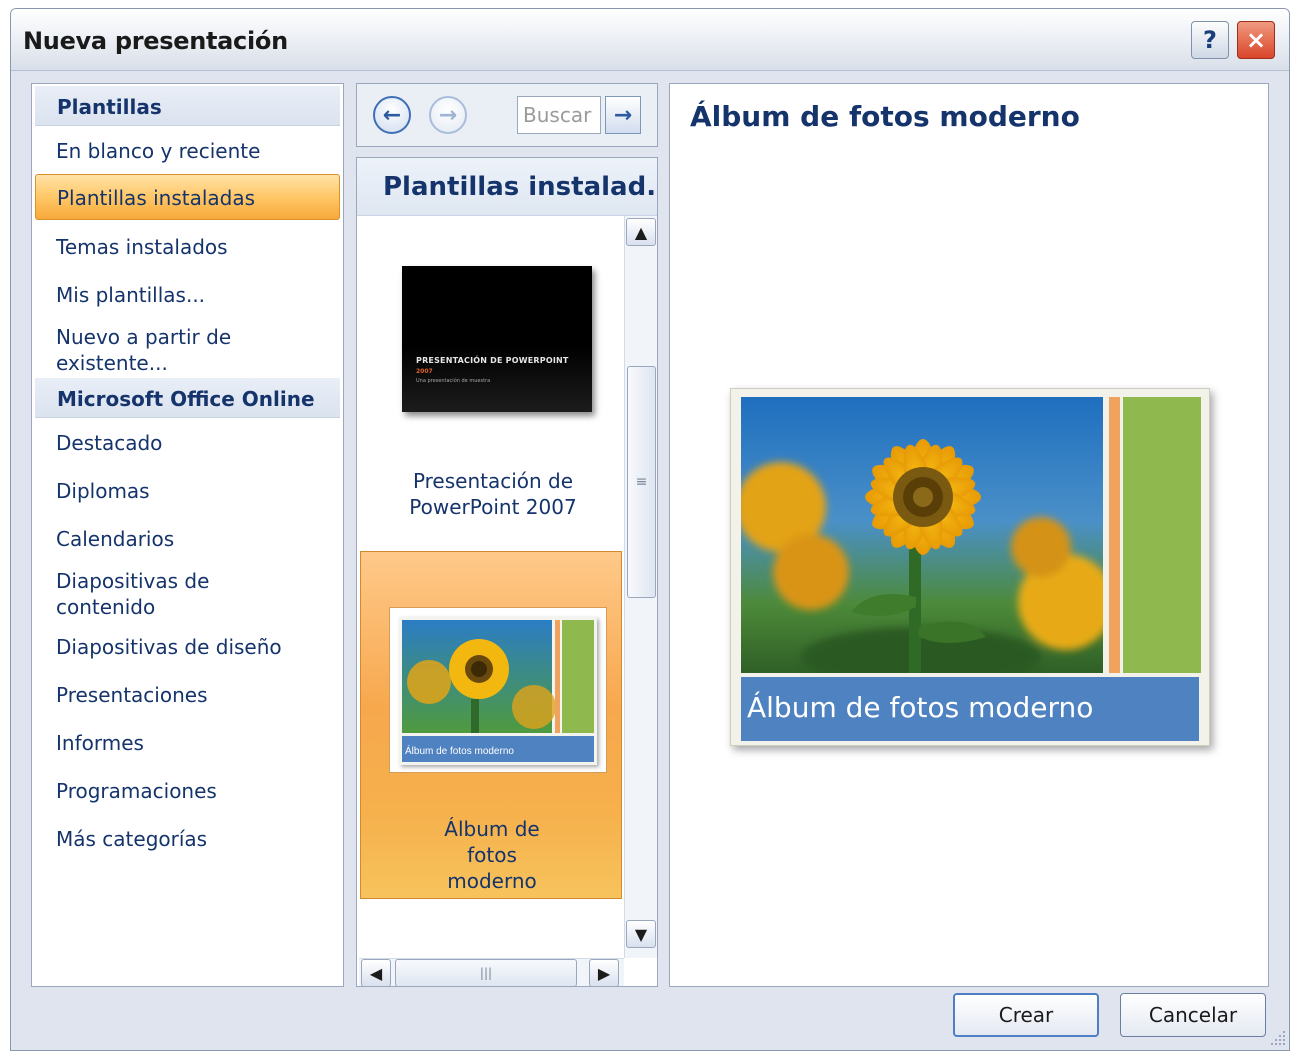 The image size is (1290, 1051). I want to click on album-thumbnail-slide: Álbum de fotos moderno, so click(498, 691).